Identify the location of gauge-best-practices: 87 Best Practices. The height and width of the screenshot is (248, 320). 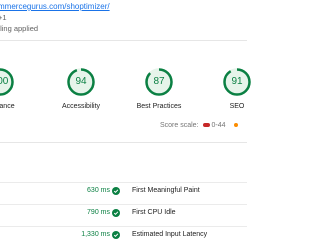
(159, 88).